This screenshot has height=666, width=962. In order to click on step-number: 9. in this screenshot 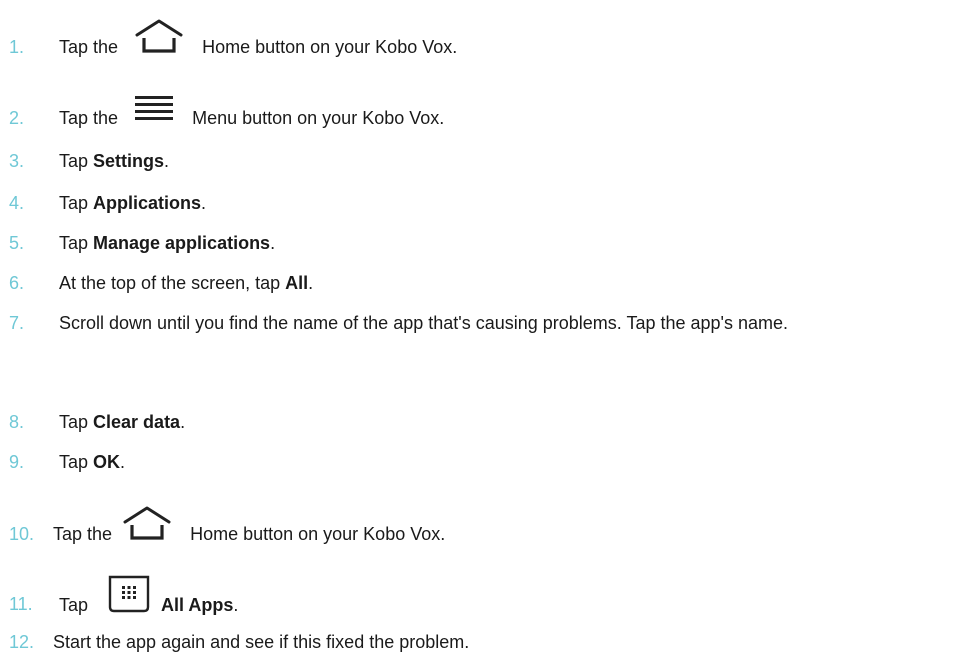, I will do `click(17, 462)`.